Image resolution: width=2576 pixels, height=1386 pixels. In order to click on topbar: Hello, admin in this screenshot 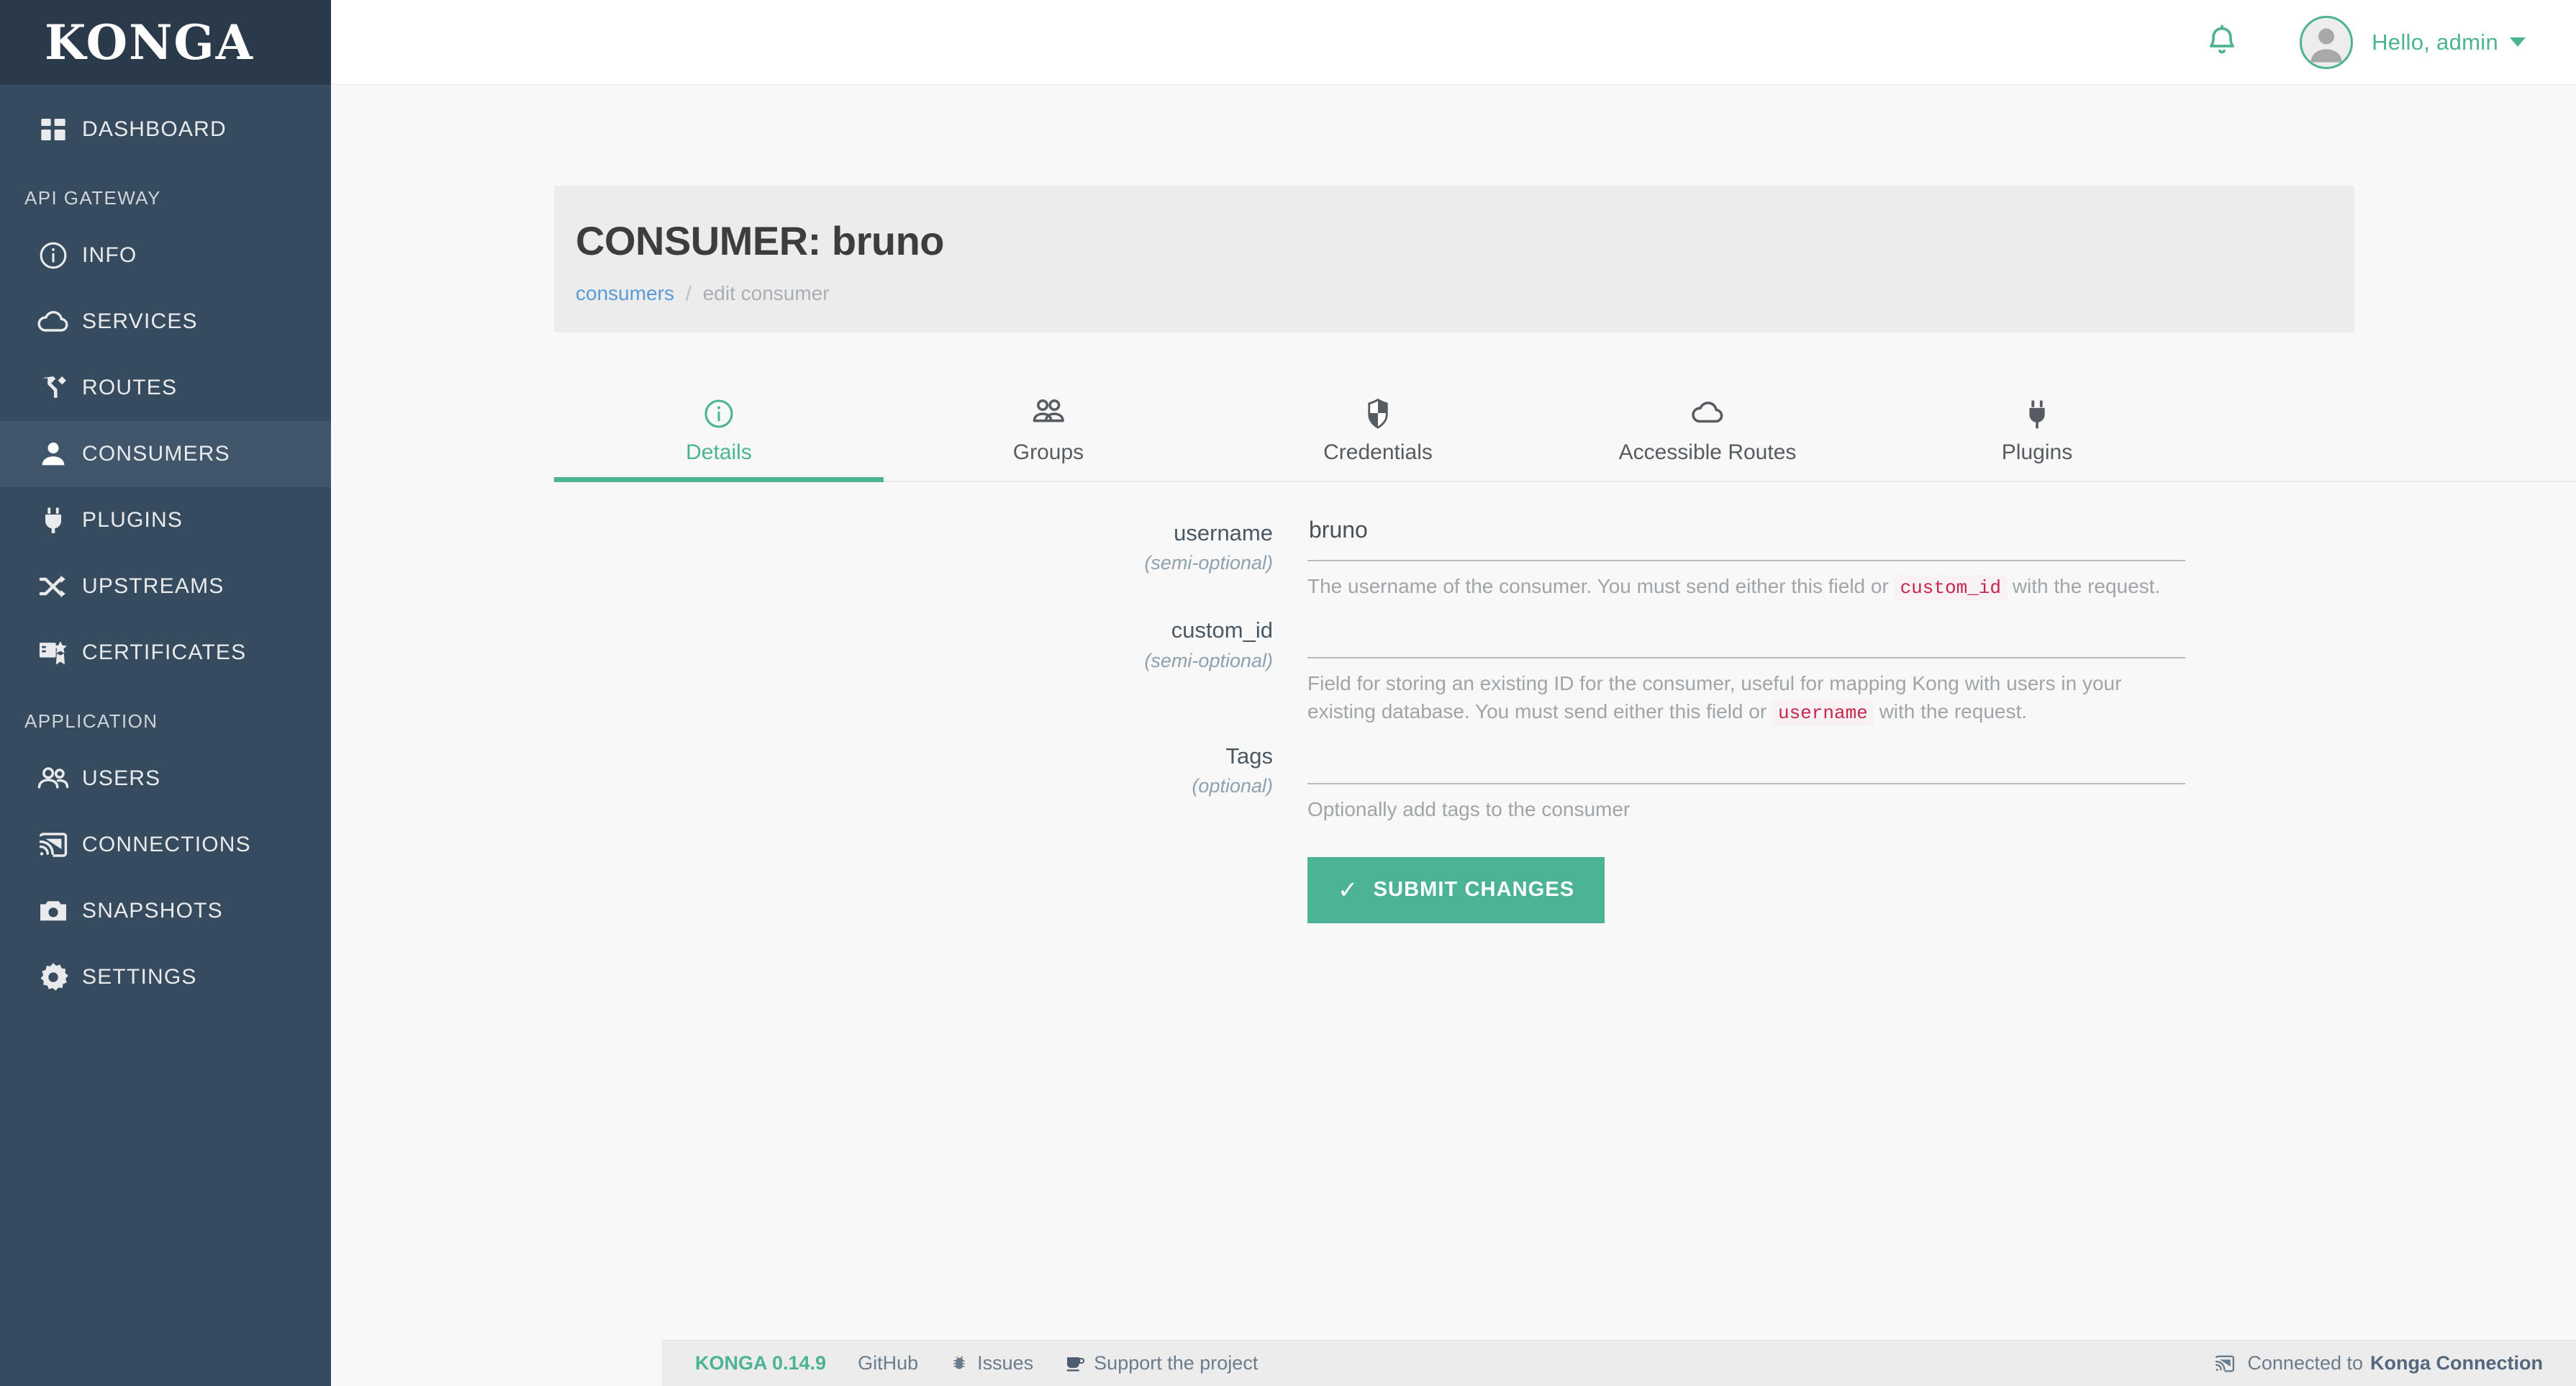, I will do `click(1453, 42)`.